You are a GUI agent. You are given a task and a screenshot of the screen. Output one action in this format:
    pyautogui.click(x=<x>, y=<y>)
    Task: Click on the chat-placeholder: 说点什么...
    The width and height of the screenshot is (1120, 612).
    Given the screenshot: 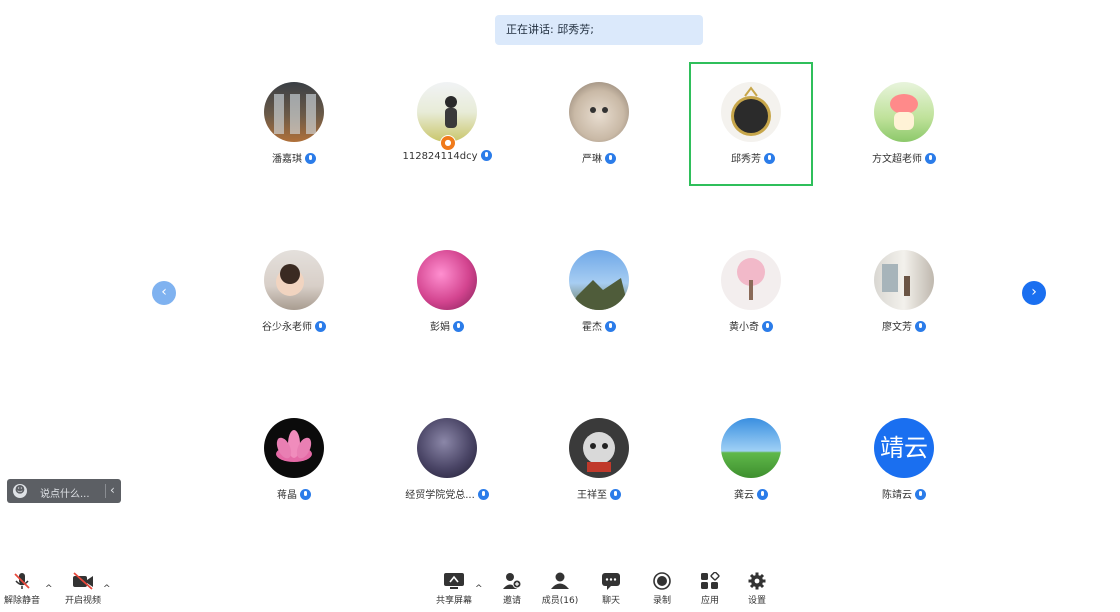 What is the action you would take?
    pyautogui.click(x=65, y=494)
    